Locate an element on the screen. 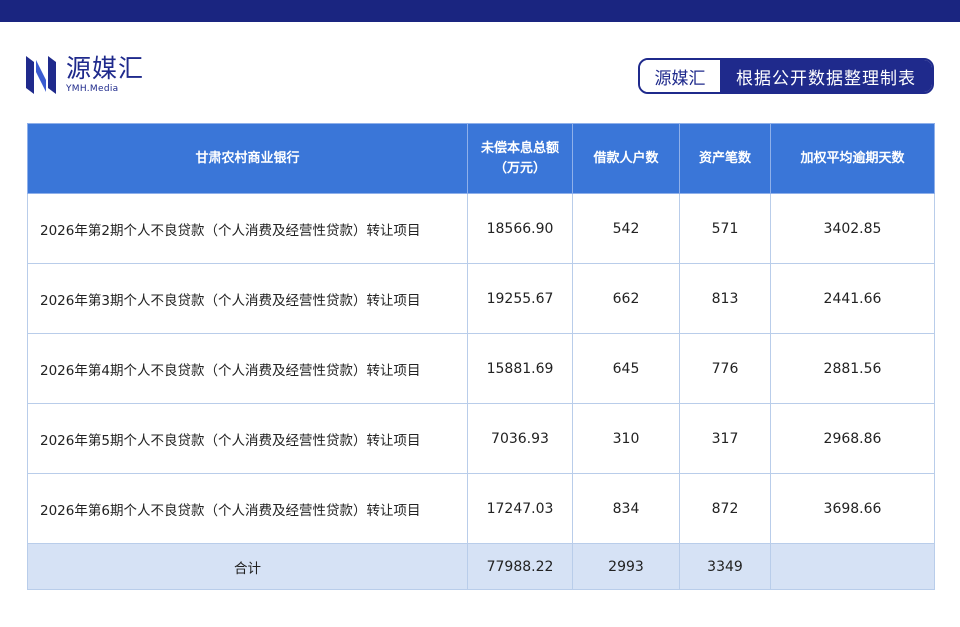 The image size is (960, 627). logo-mark-icon is located at coordinates (41, 75).